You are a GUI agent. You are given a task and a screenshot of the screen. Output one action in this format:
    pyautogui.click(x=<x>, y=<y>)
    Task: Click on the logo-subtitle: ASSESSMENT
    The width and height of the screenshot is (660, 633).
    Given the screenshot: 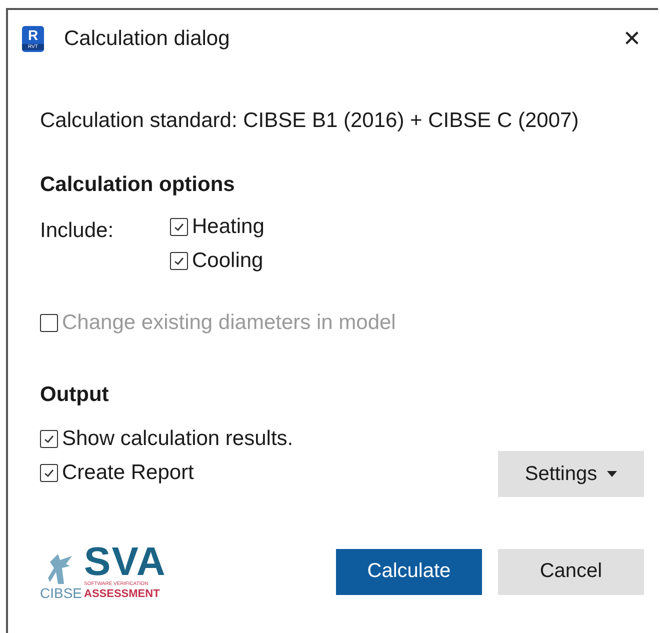 What is the action you would take?
    pyautogui.click(x=122, y=594)
    